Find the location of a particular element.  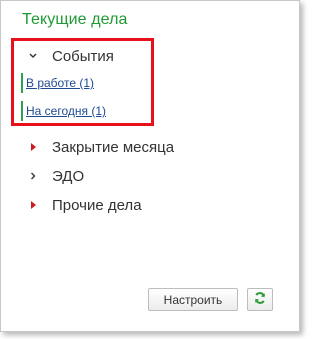

settings-button-label: Настроить is located at coordinates (193, 299).